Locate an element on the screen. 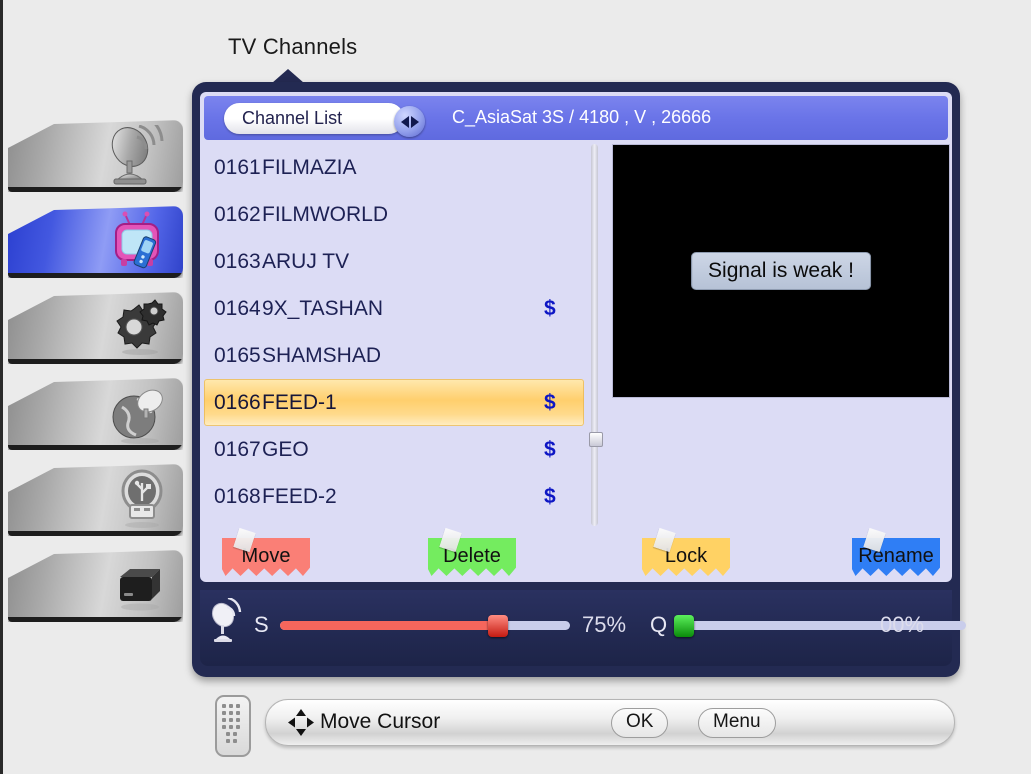 Image resolution: width=1031 pixels, height=774 pixels. signal-strength-knob is located at coordinates (497, 626).